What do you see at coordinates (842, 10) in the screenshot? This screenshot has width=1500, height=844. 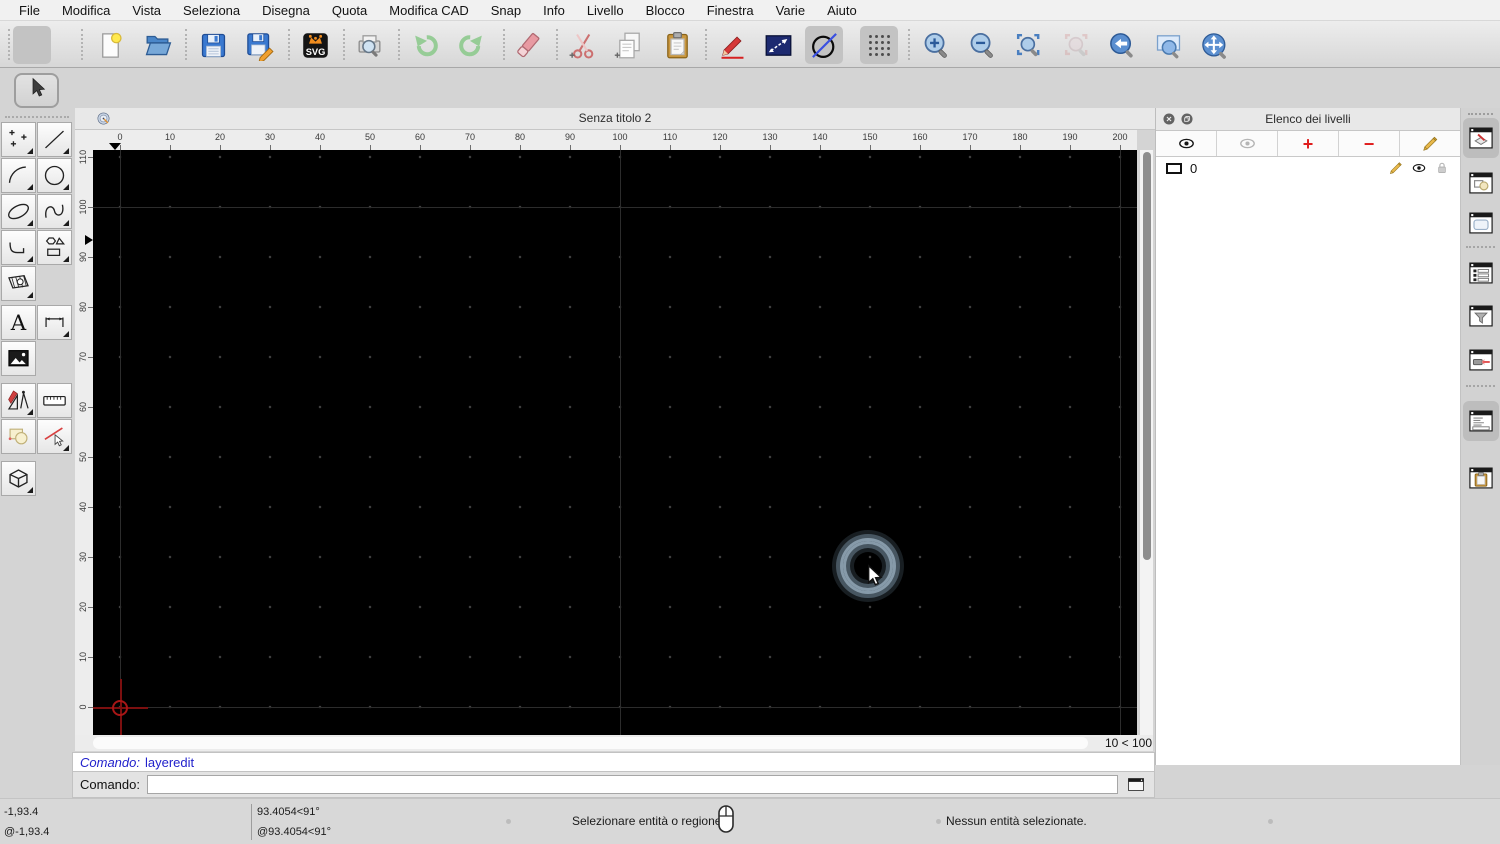 I see `menu-aiuto: Aiuto` at bounding box center [842, 10].